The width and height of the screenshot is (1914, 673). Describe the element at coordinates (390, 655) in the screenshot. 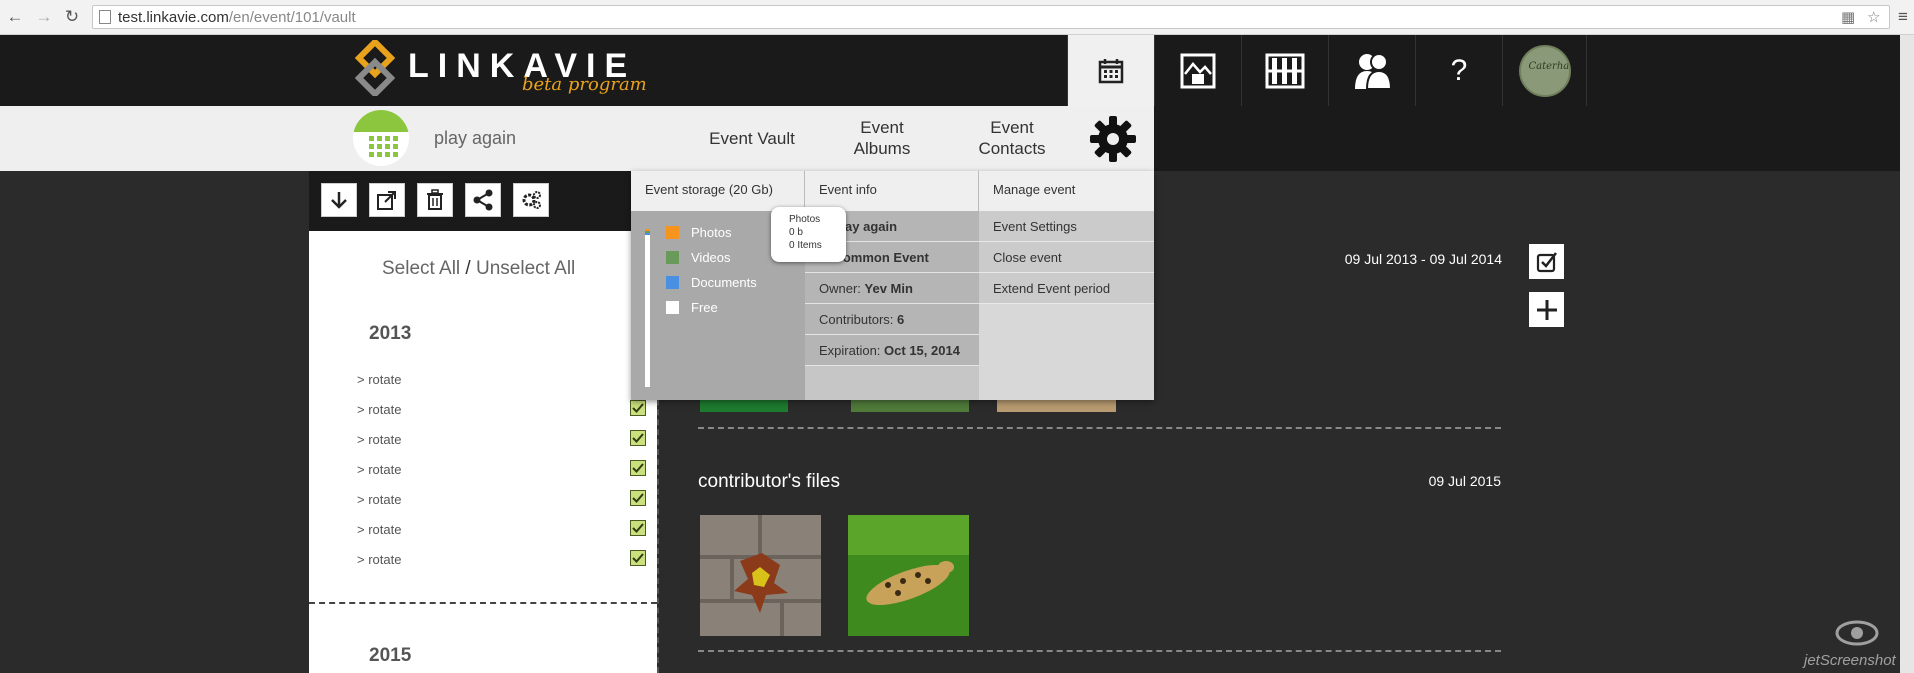

I see `year-heading: 2015` at that location.